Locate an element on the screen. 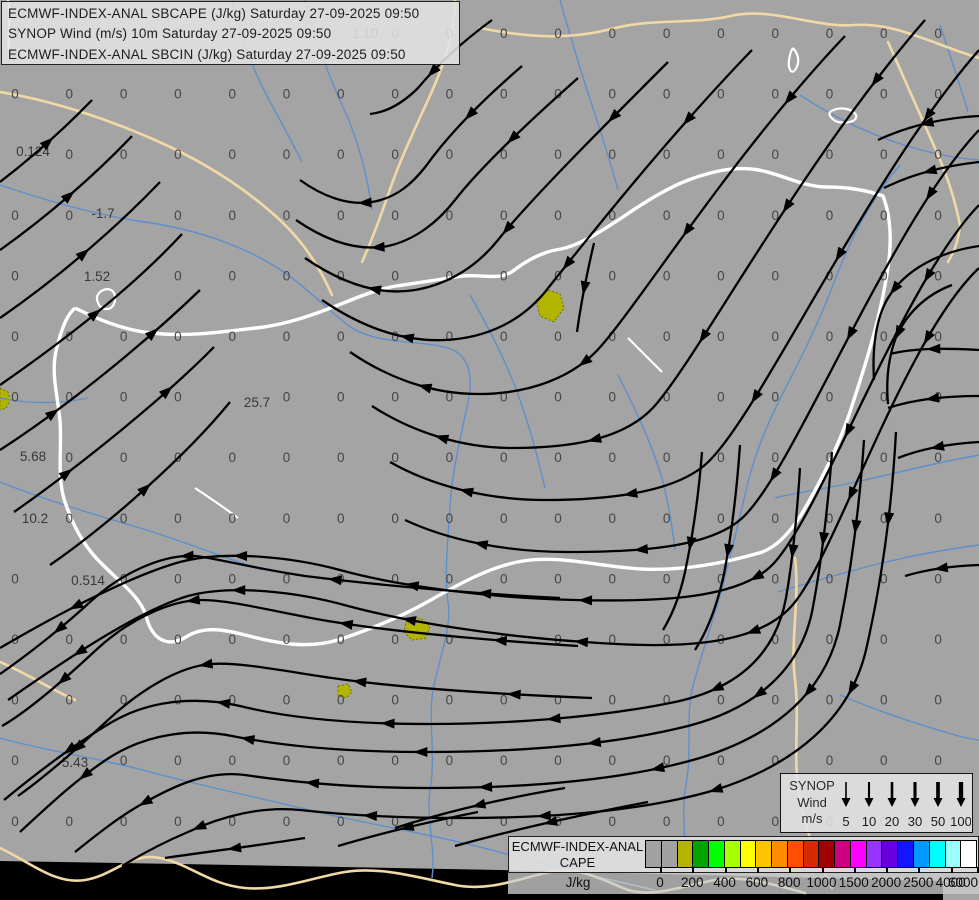 The width and height of the screenshot is (979, 900). cape-legend-title: ECMWF-INDEX-ANAL CAPE is located at coordinates (577, 854).